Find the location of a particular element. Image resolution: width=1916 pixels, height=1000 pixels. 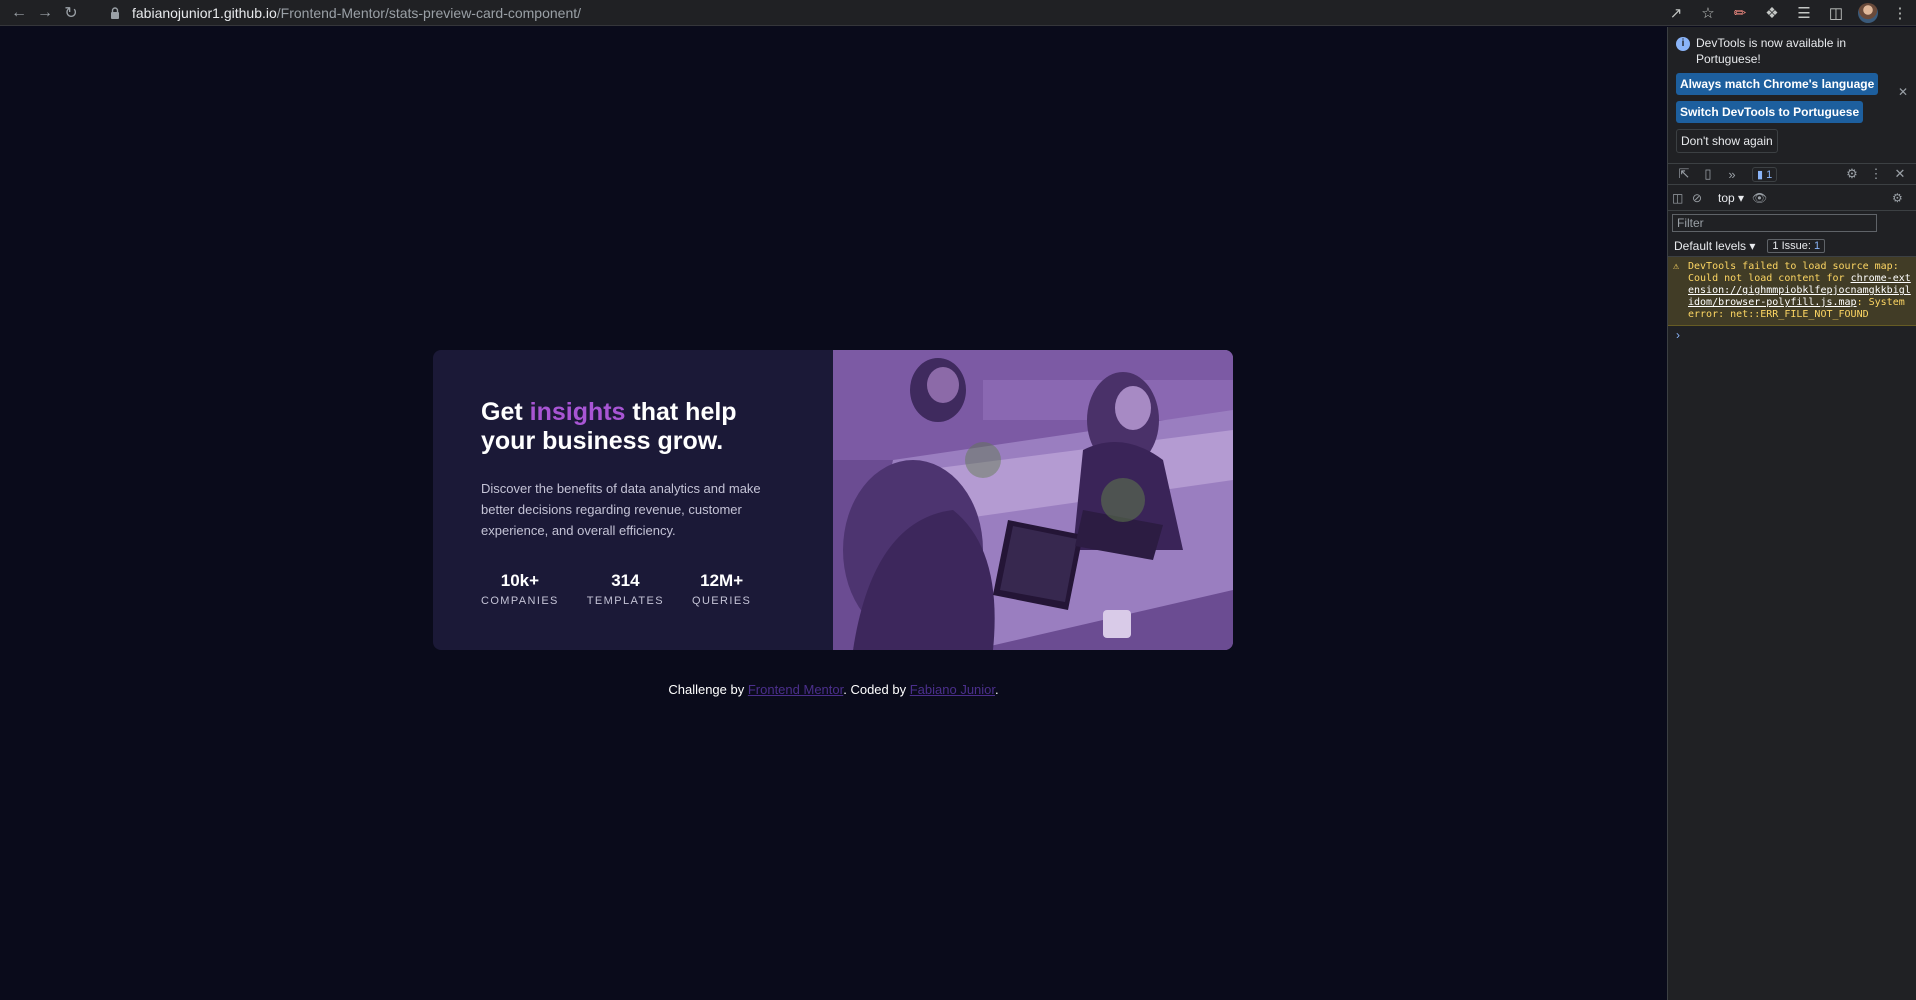

stat-value: 10k+ is located at coordinates (520, 580).